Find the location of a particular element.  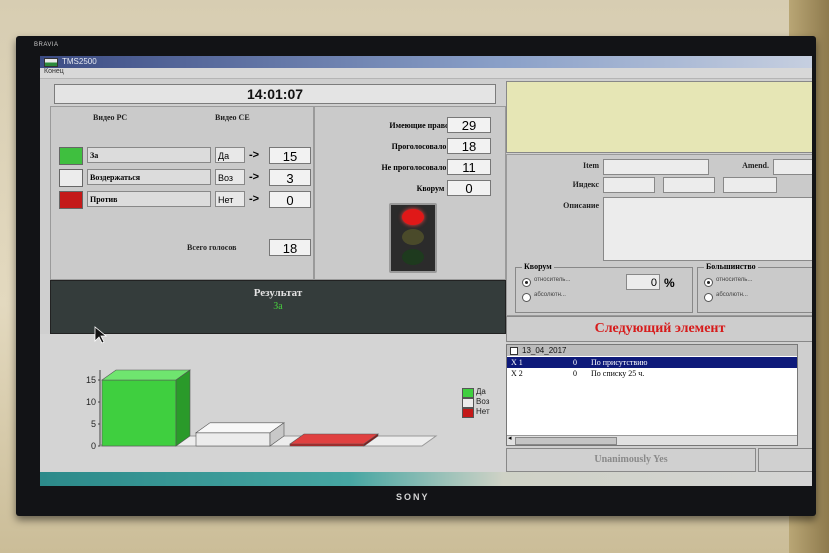

header-video-ce: Видео CE is located at coordinates (232, 117).